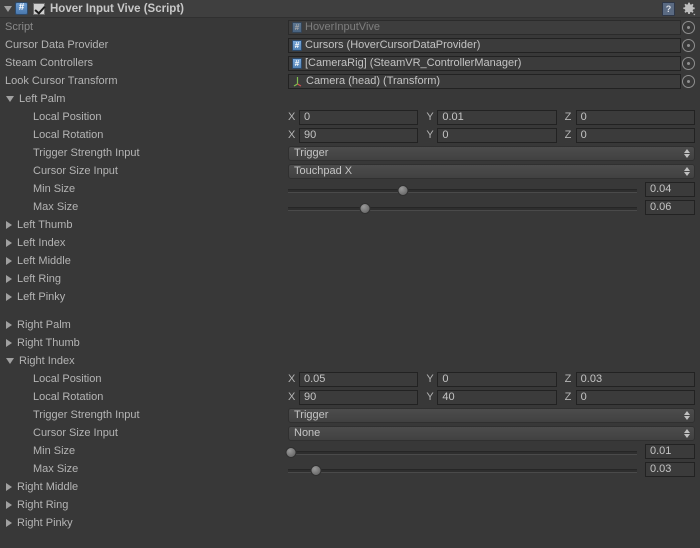  I want to click on object-field: Cursors (HoverCursorDataProvider), so click(484, 45).